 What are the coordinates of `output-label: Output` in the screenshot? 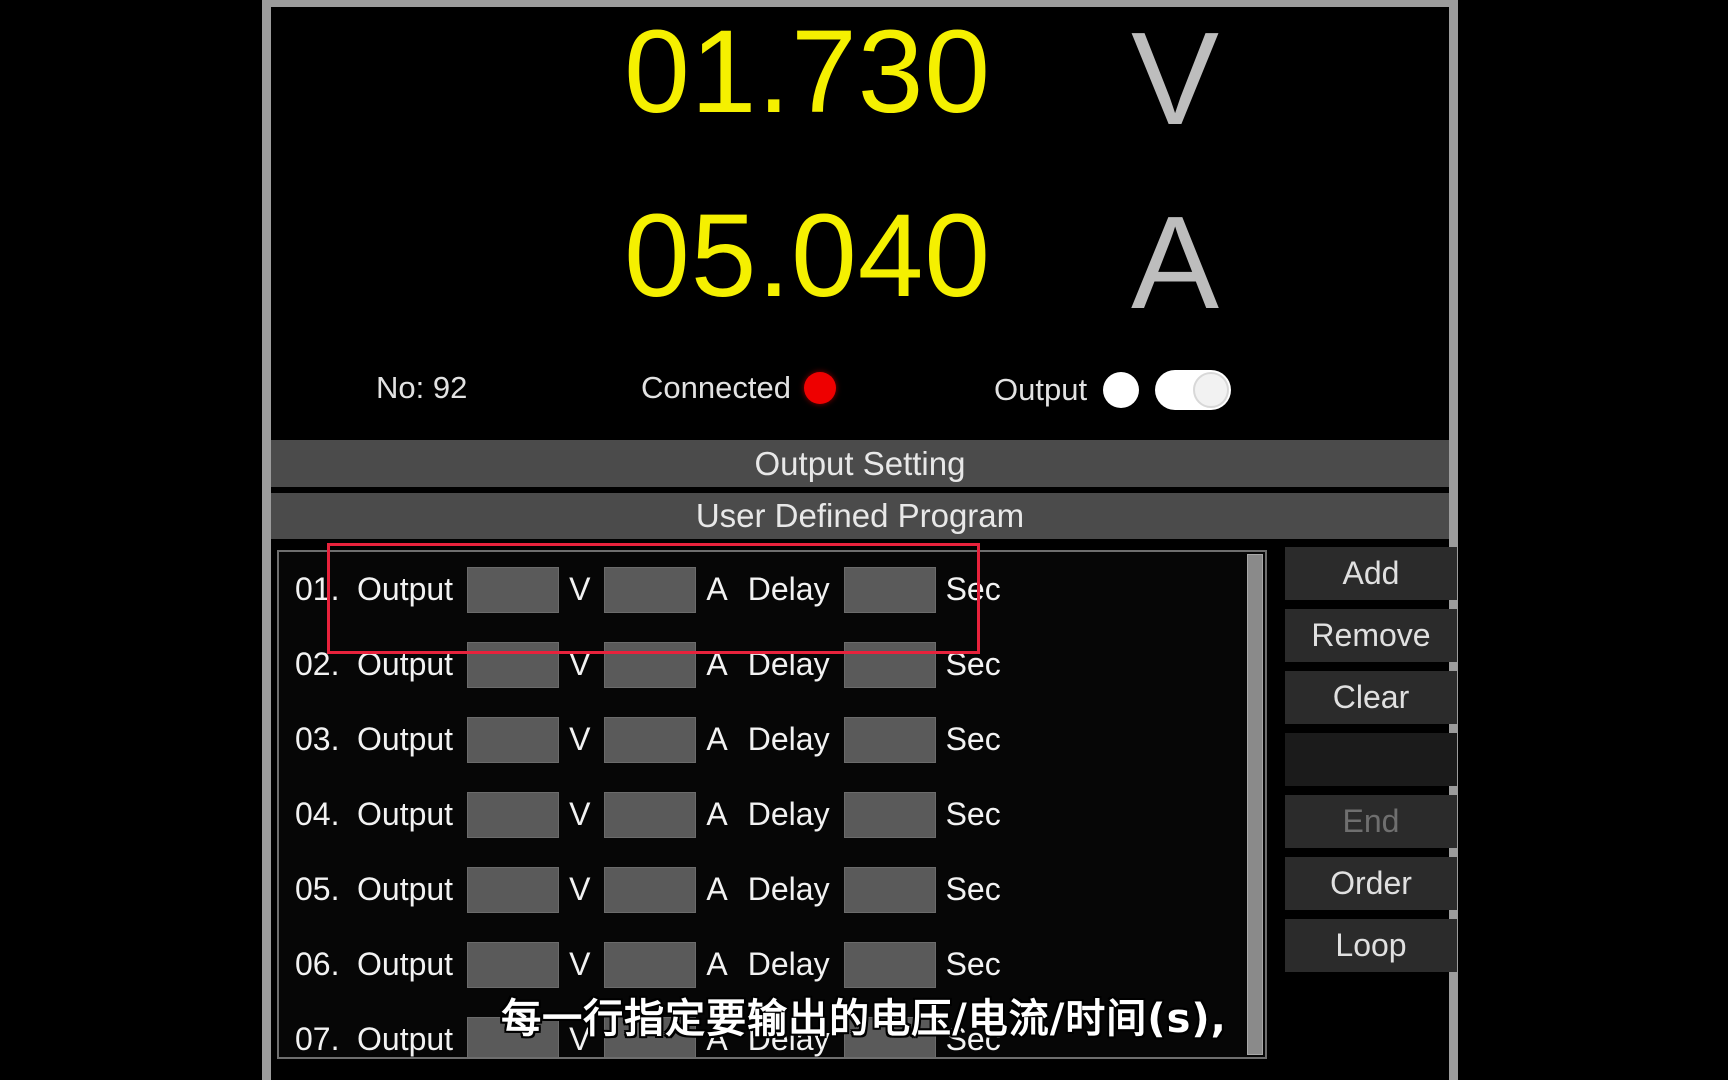 It's located at (1041, 389).